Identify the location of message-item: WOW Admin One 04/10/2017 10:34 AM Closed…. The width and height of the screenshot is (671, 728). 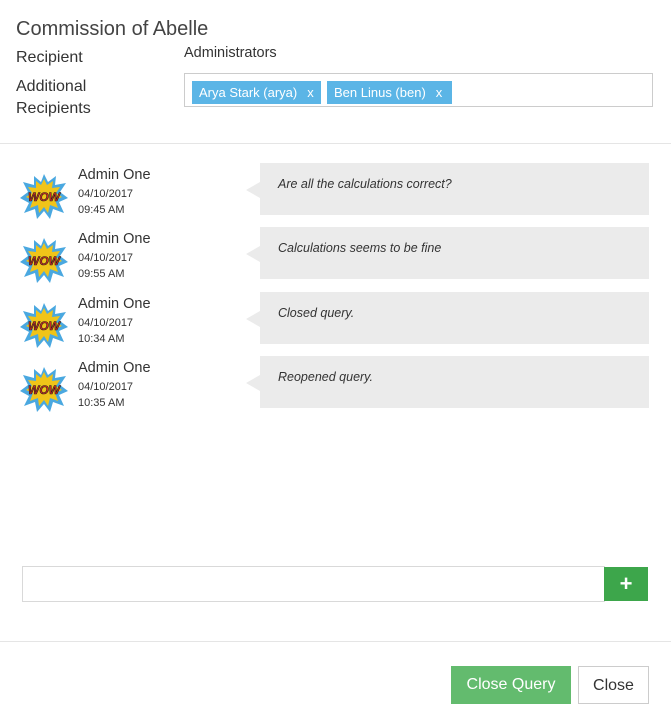
(335, 324).